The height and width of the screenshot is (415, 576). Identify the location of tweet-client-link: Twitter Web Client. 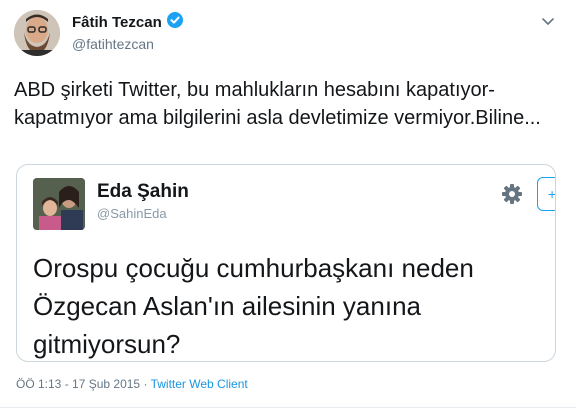
(199, 384).